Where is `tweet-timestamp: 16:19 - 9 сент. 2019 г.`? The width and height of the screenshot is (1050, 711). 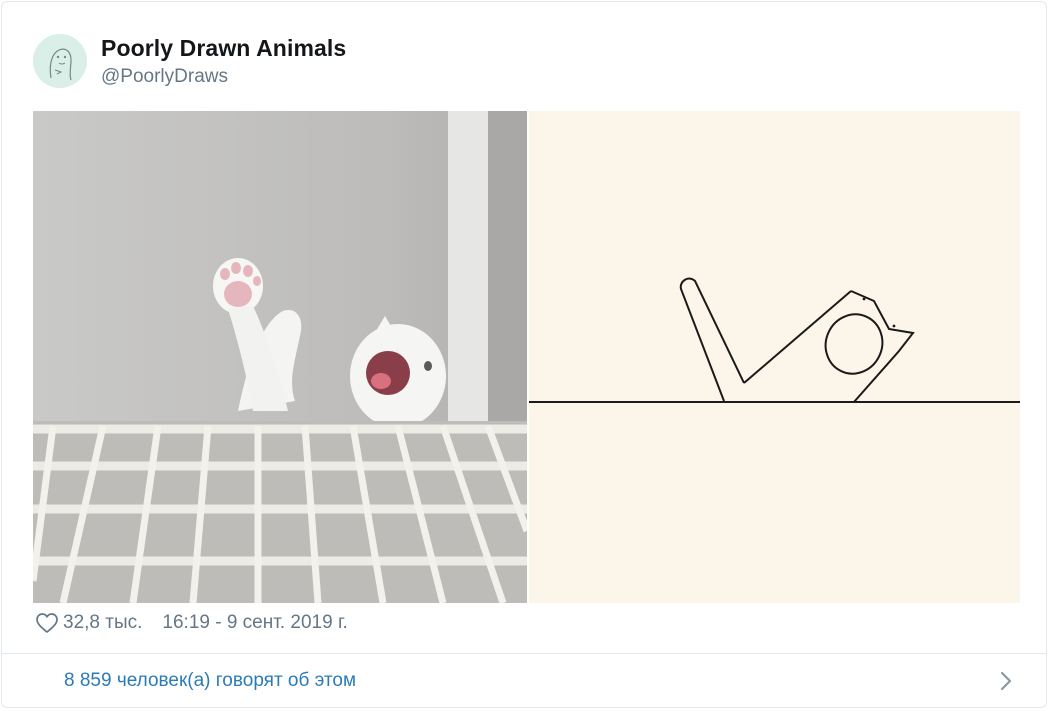
tweet-timestamp: 16:19 - 9 сент. 2019 г. is located at coordinates (254, 623).